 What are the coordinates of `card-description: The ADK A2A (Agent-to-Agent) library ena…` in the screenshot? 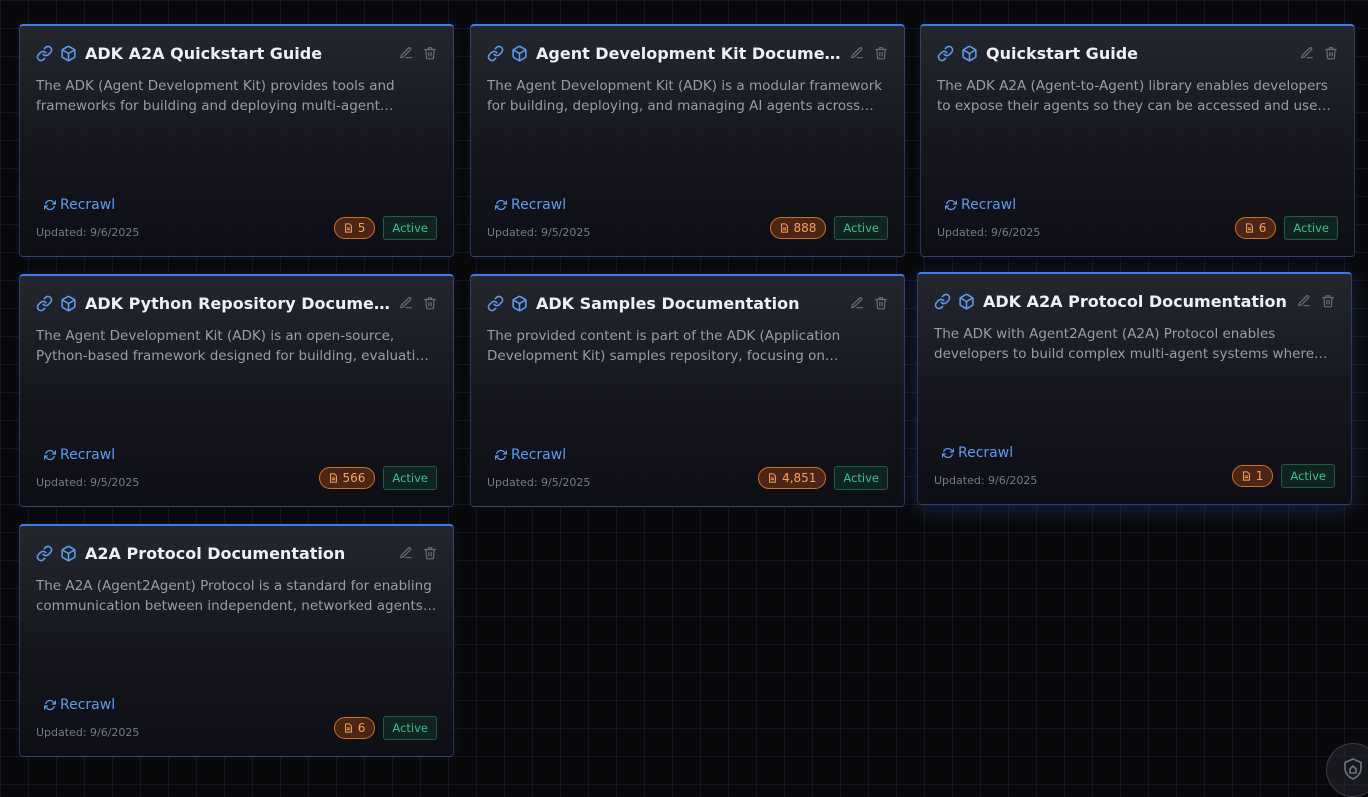 It's located at (1132, 96).